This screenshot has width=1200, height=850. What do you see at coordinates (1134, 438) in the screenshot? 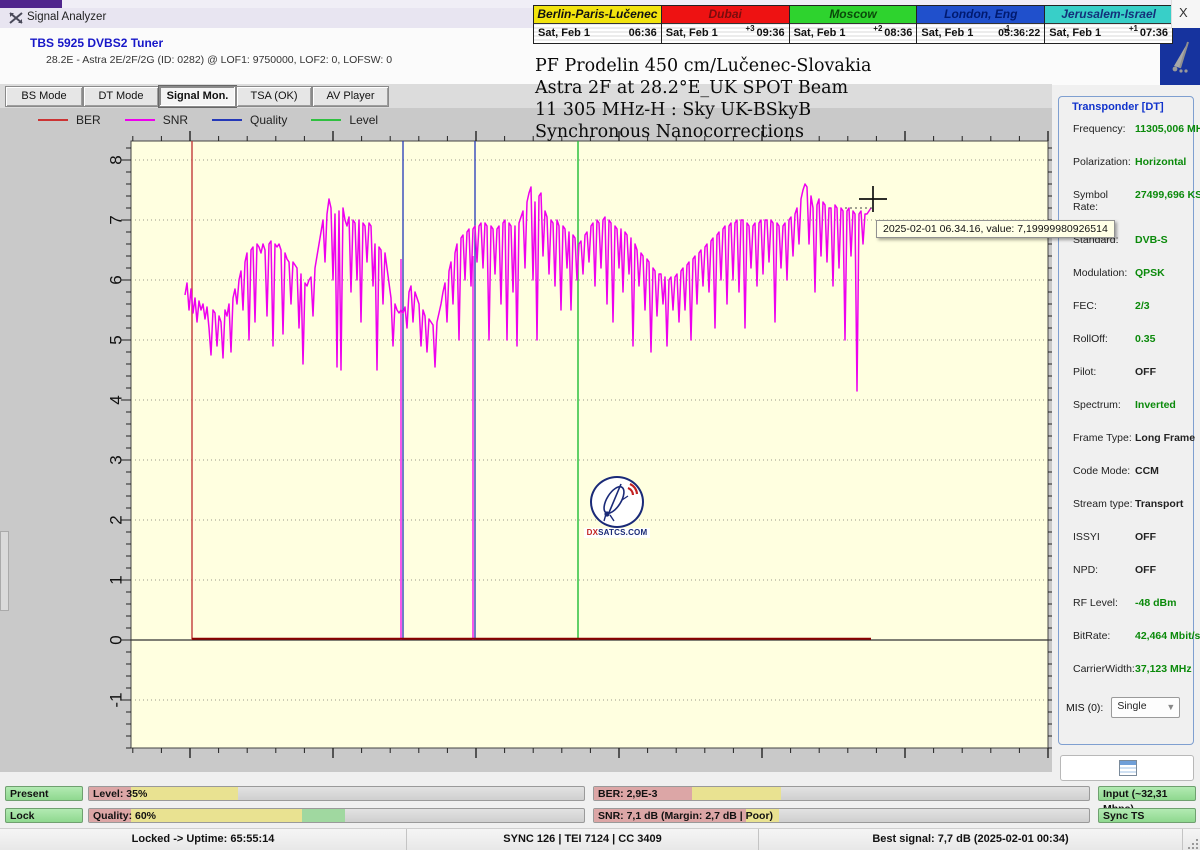
I see `transponder-row: Frame Type: Long Frame` at bounding box center [1134, 438].